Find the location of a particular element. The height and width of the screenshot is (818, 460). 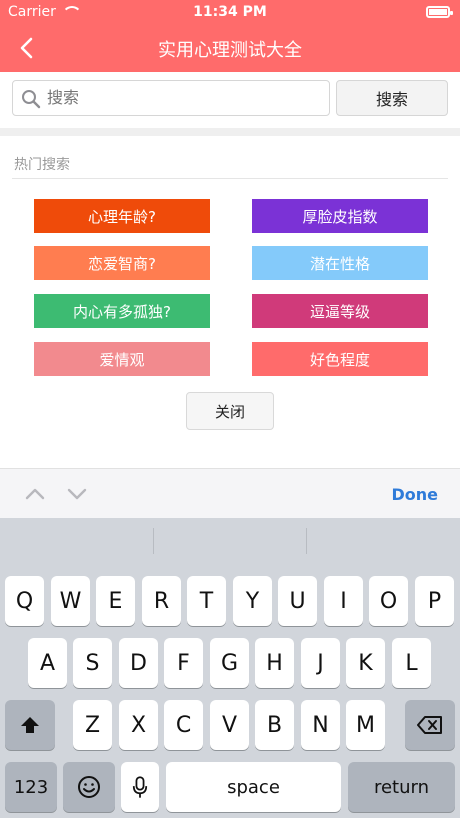

hot-search-title: 热门搜索 is located at coordinates (42, 165).